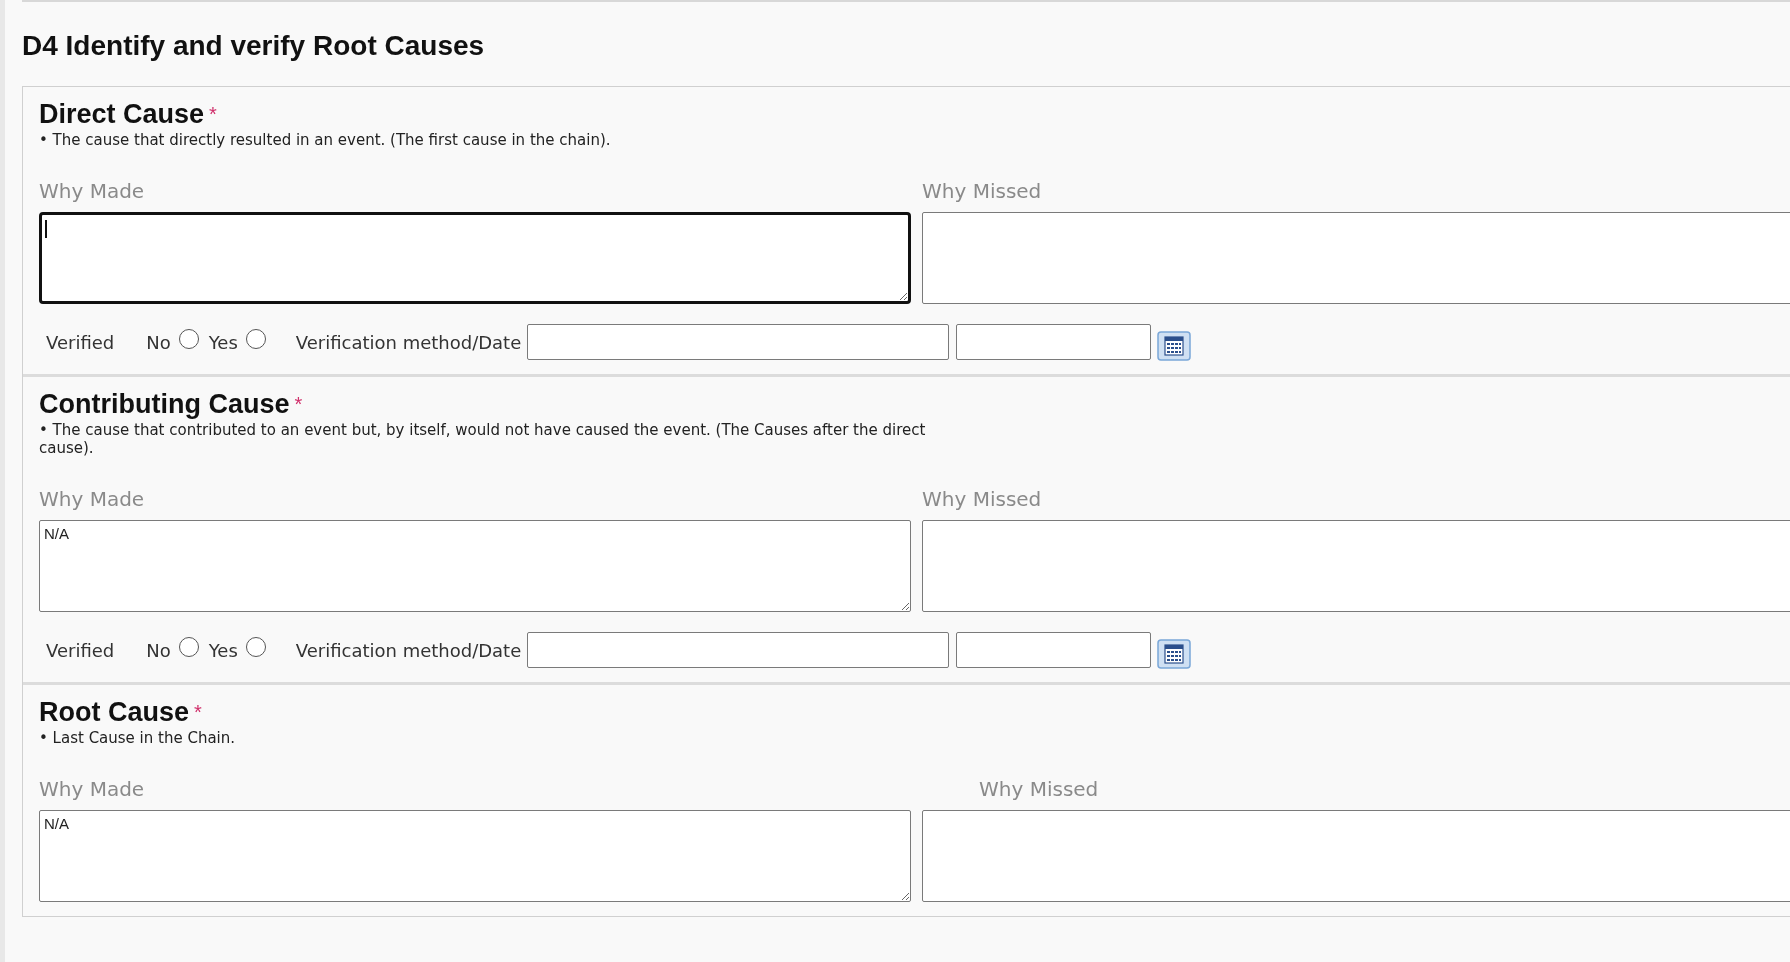  What do you see at coordinates (254, 46) in the screenshot?
I see `page-title: D4 Identify and verify Root Causes` at bounding box center [254, 46].